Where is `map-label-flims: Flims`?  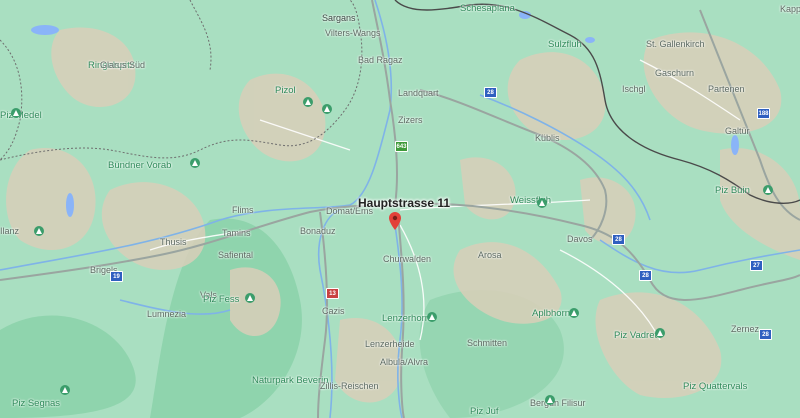 map-label-flims: Flims is located at coordinates (243, 210).